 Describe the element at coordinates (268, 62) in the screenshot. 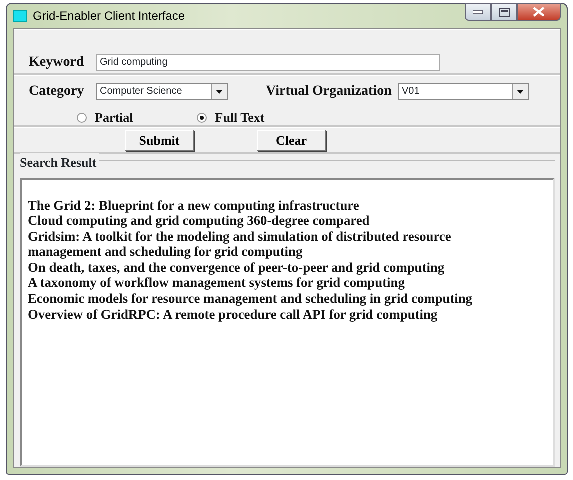

I see `keyword-field: Grid computing` at that location.